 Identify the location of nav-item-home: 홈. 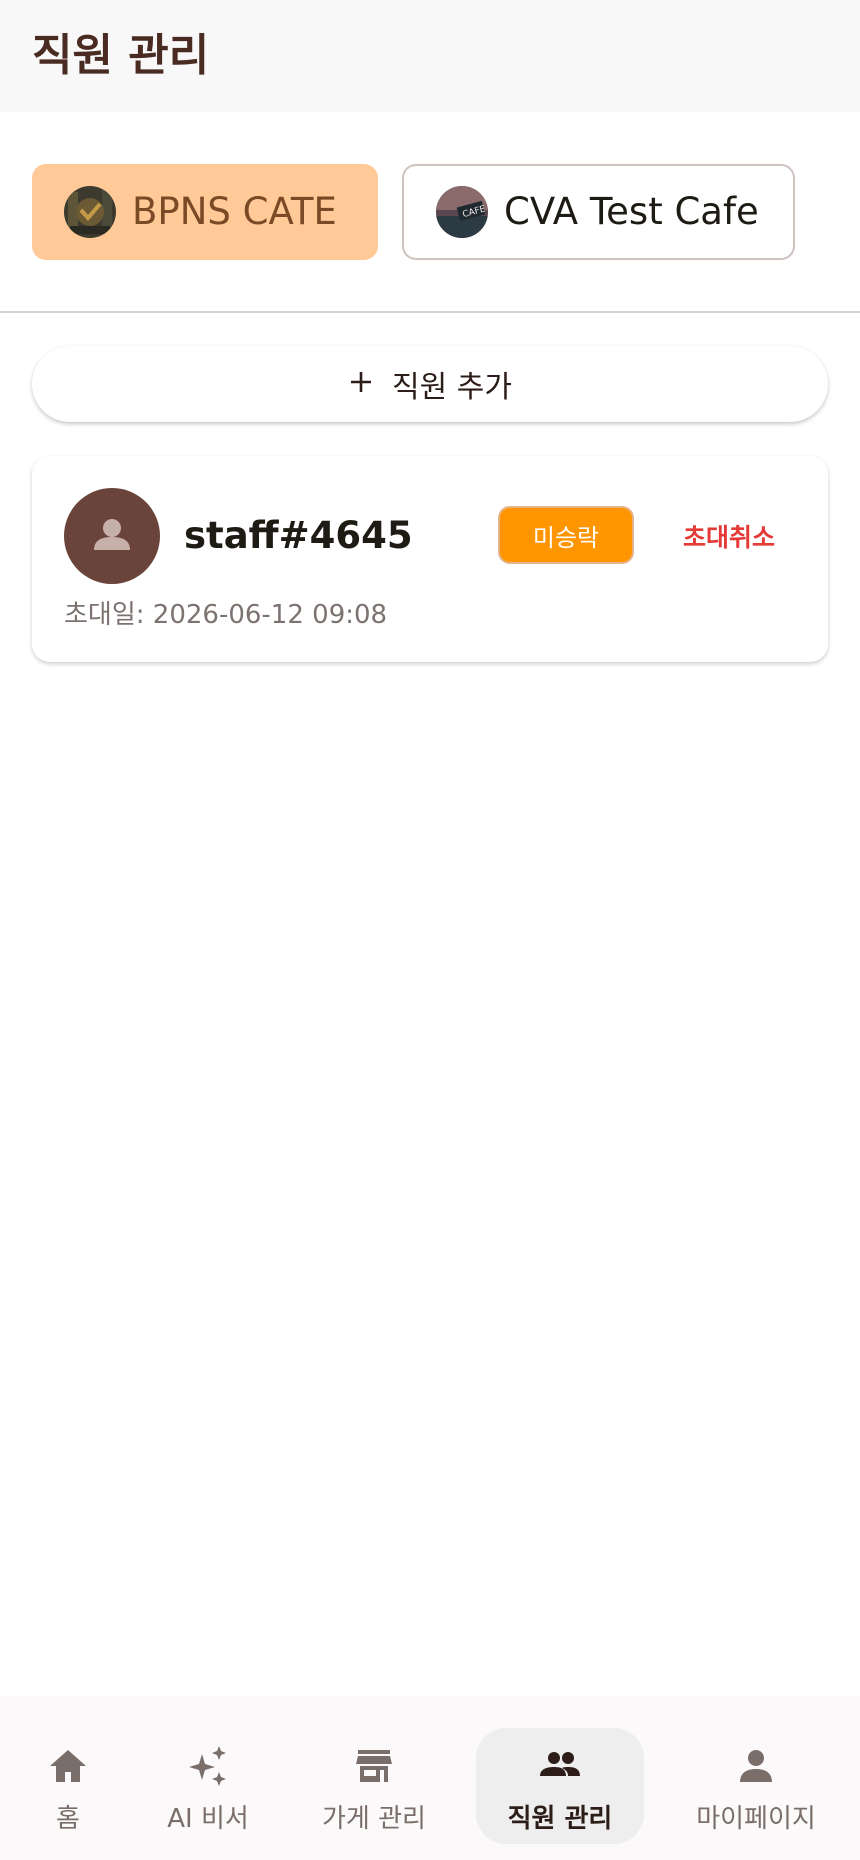
(68, 1778).